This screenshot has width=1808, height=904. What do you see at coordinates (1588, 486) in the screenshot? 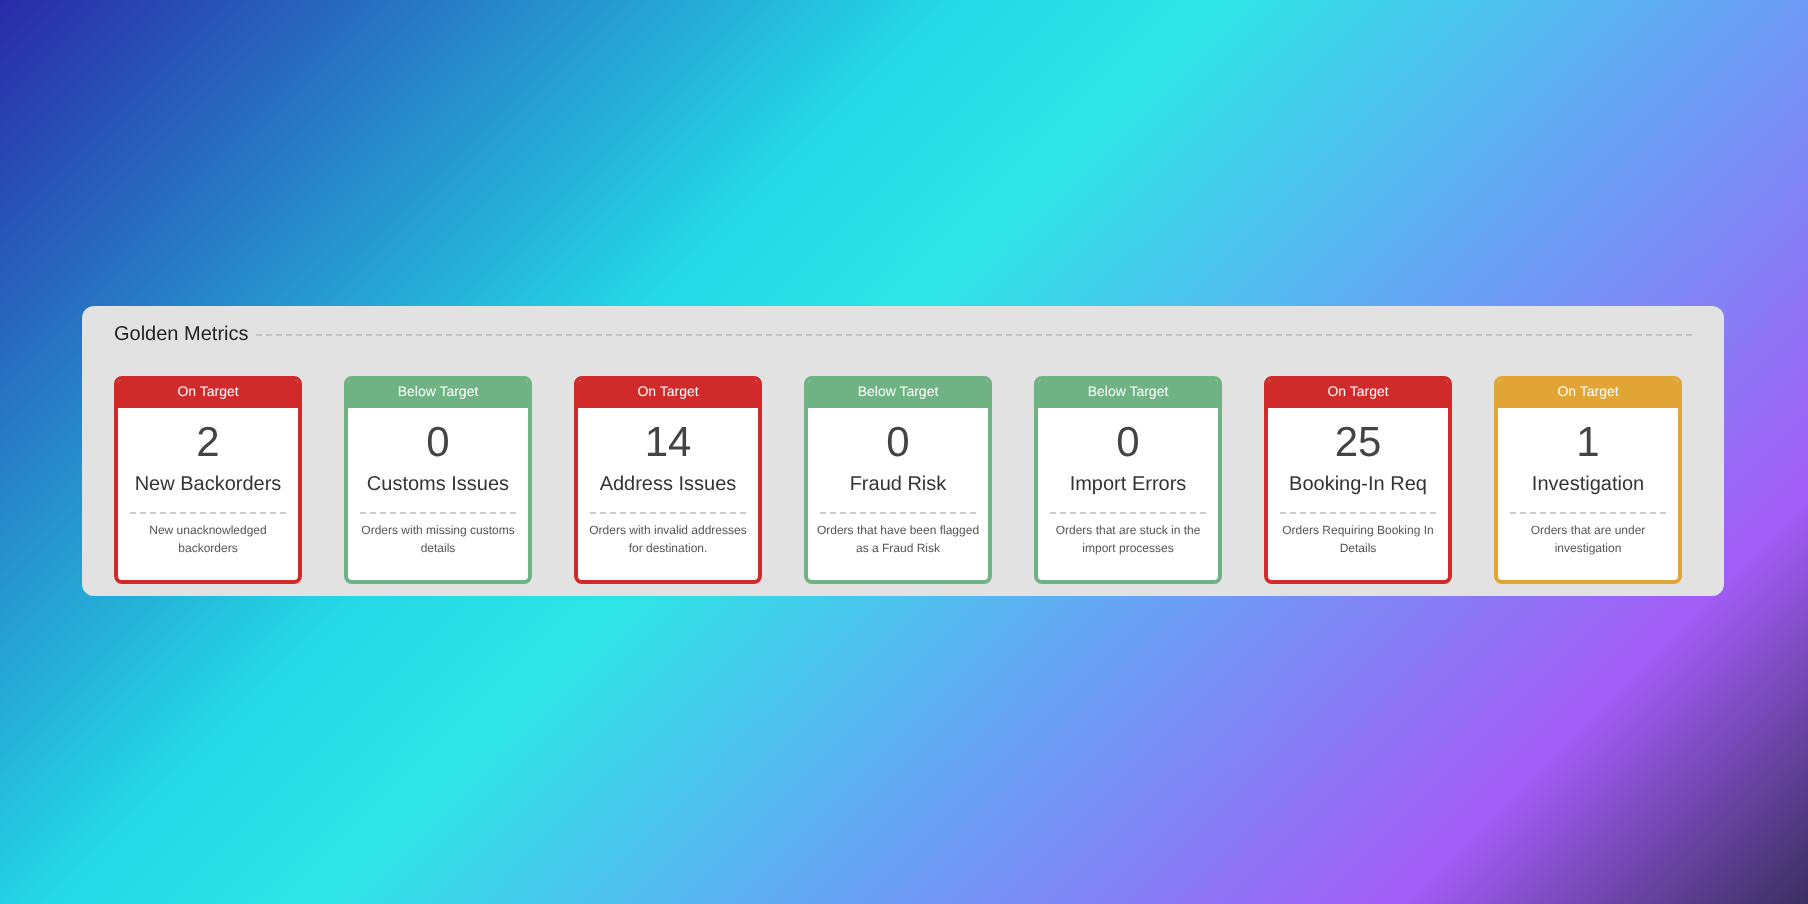
I see `metric-title: Investigation` at bounding box center [1588, 486].